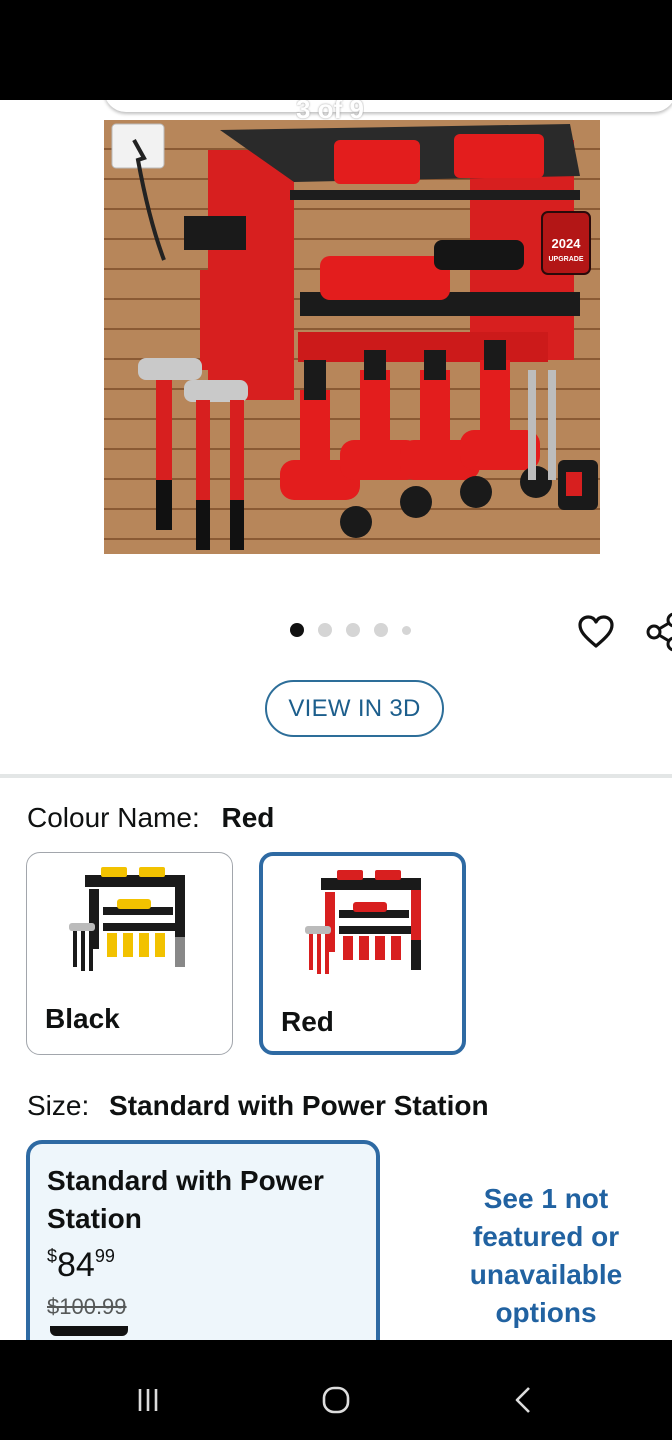 Image resolution: width=672 pixels, height=1440 pixels. I want to click on system-nav-bar, so click(336, 1390).